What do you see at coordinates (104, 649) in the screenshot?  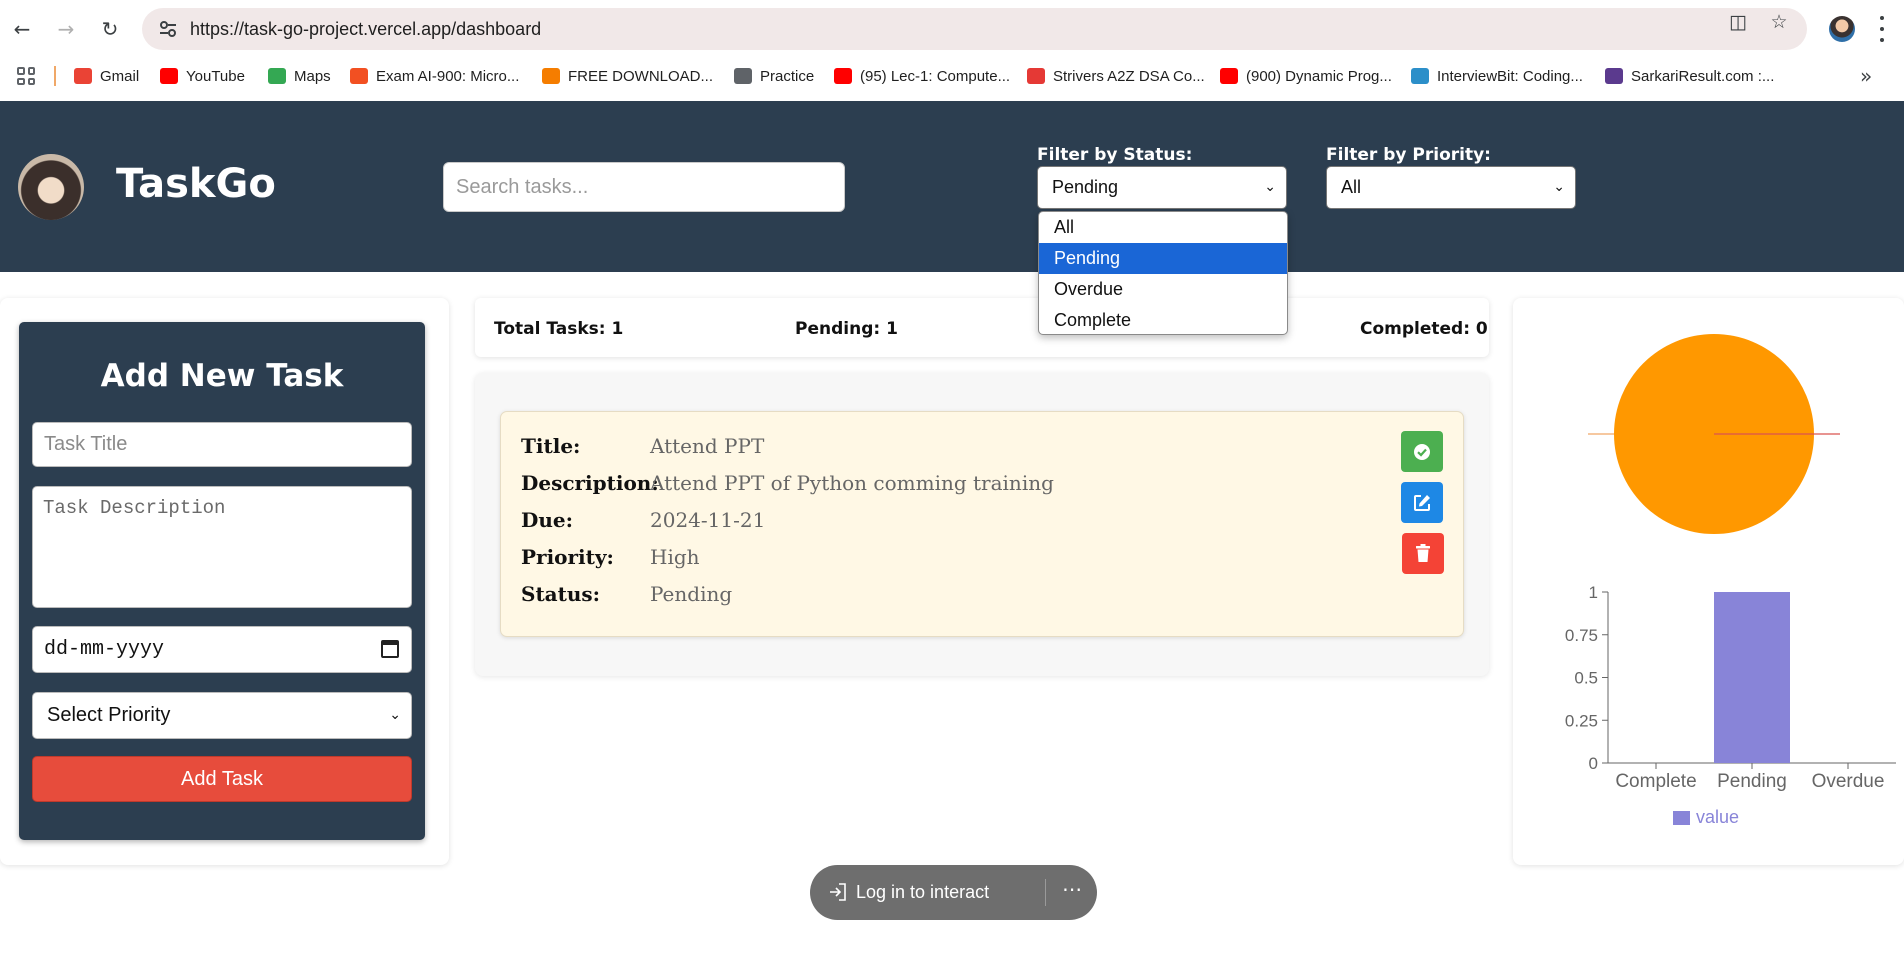 I see `due-date-placeholder: dd-mm-yyyy` at bounding box center [104, 649].